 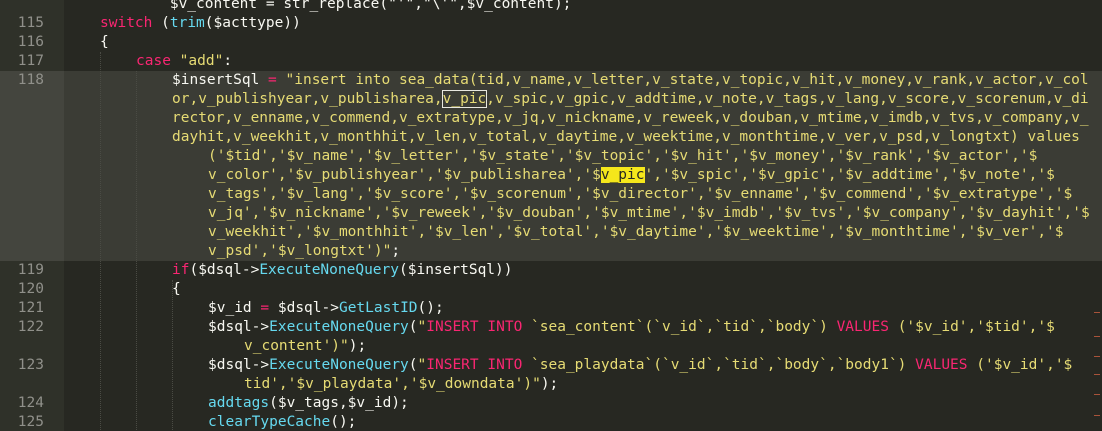 I want to click on code-text: case "add":, so click(x=184, y=61).